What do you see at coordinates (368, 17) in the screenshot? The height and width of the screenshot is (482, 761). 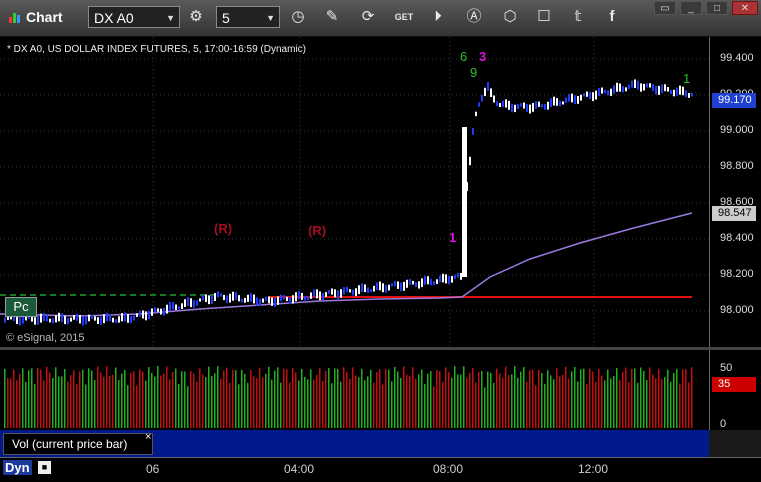 I see `refresh-icon: ⟳` at bounding box center [368, 17].